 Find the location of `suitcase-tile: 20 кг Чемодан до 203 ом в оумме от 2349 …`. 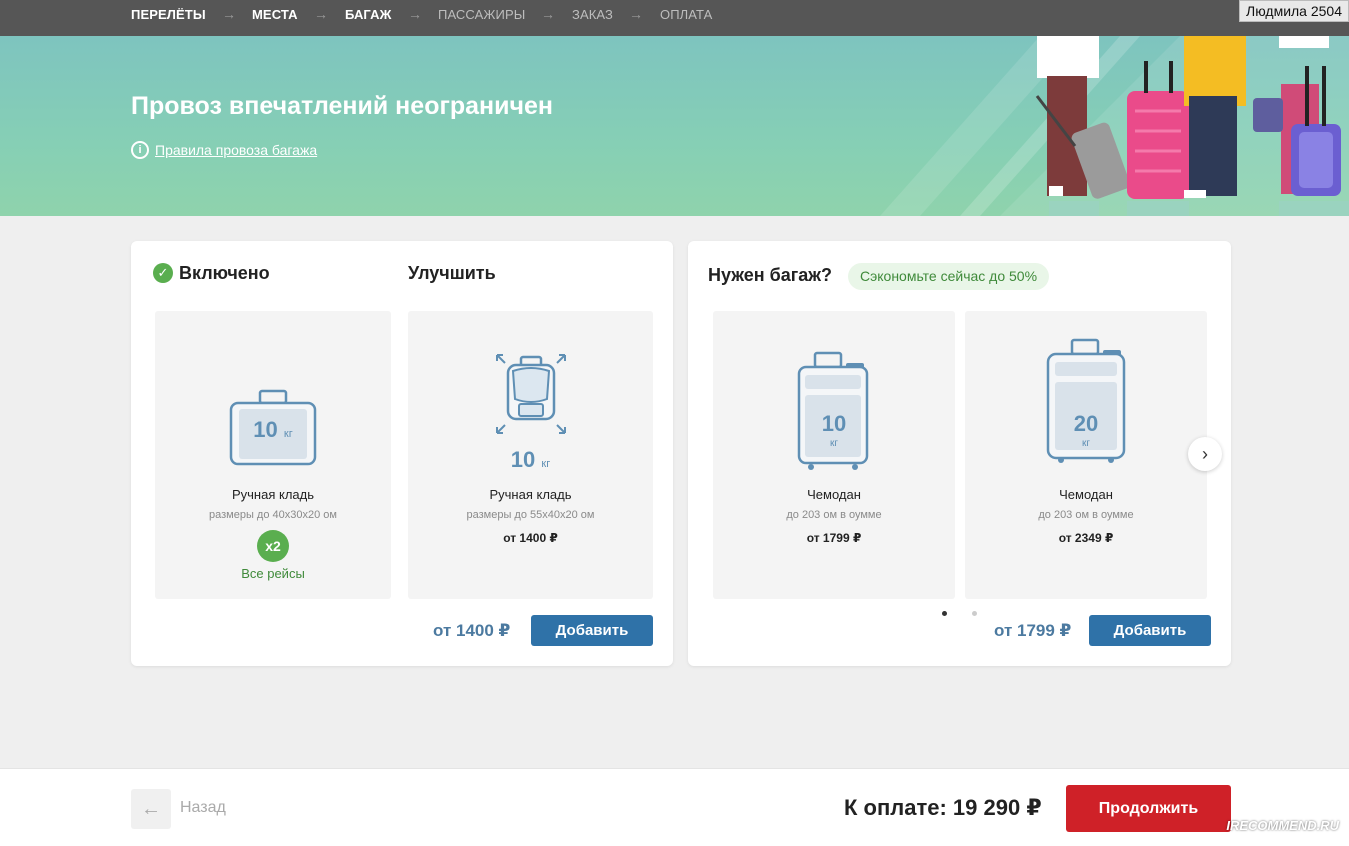

suitcase-tile: 20 кг Чемодан до 203 ом в оумме от 2349 … is located at coordinates (1086, 455).